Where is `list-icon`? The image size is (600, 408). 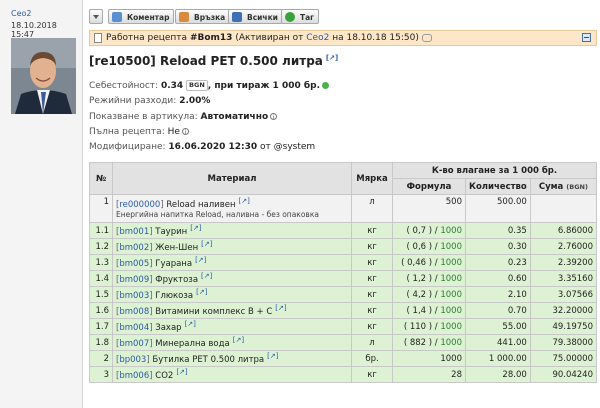 list-icon is located at coordinates (237, 17).